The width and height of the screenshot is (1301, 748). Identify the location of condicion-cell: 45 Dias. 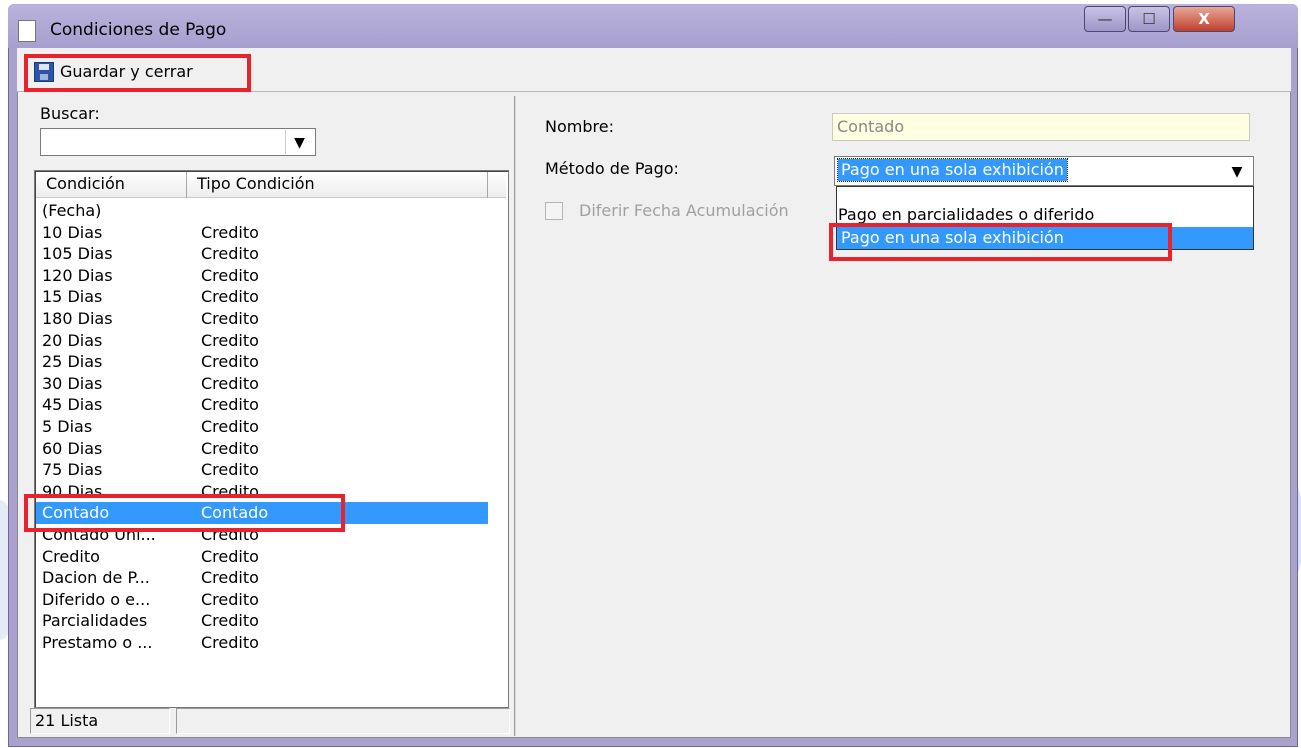
(72, 405).